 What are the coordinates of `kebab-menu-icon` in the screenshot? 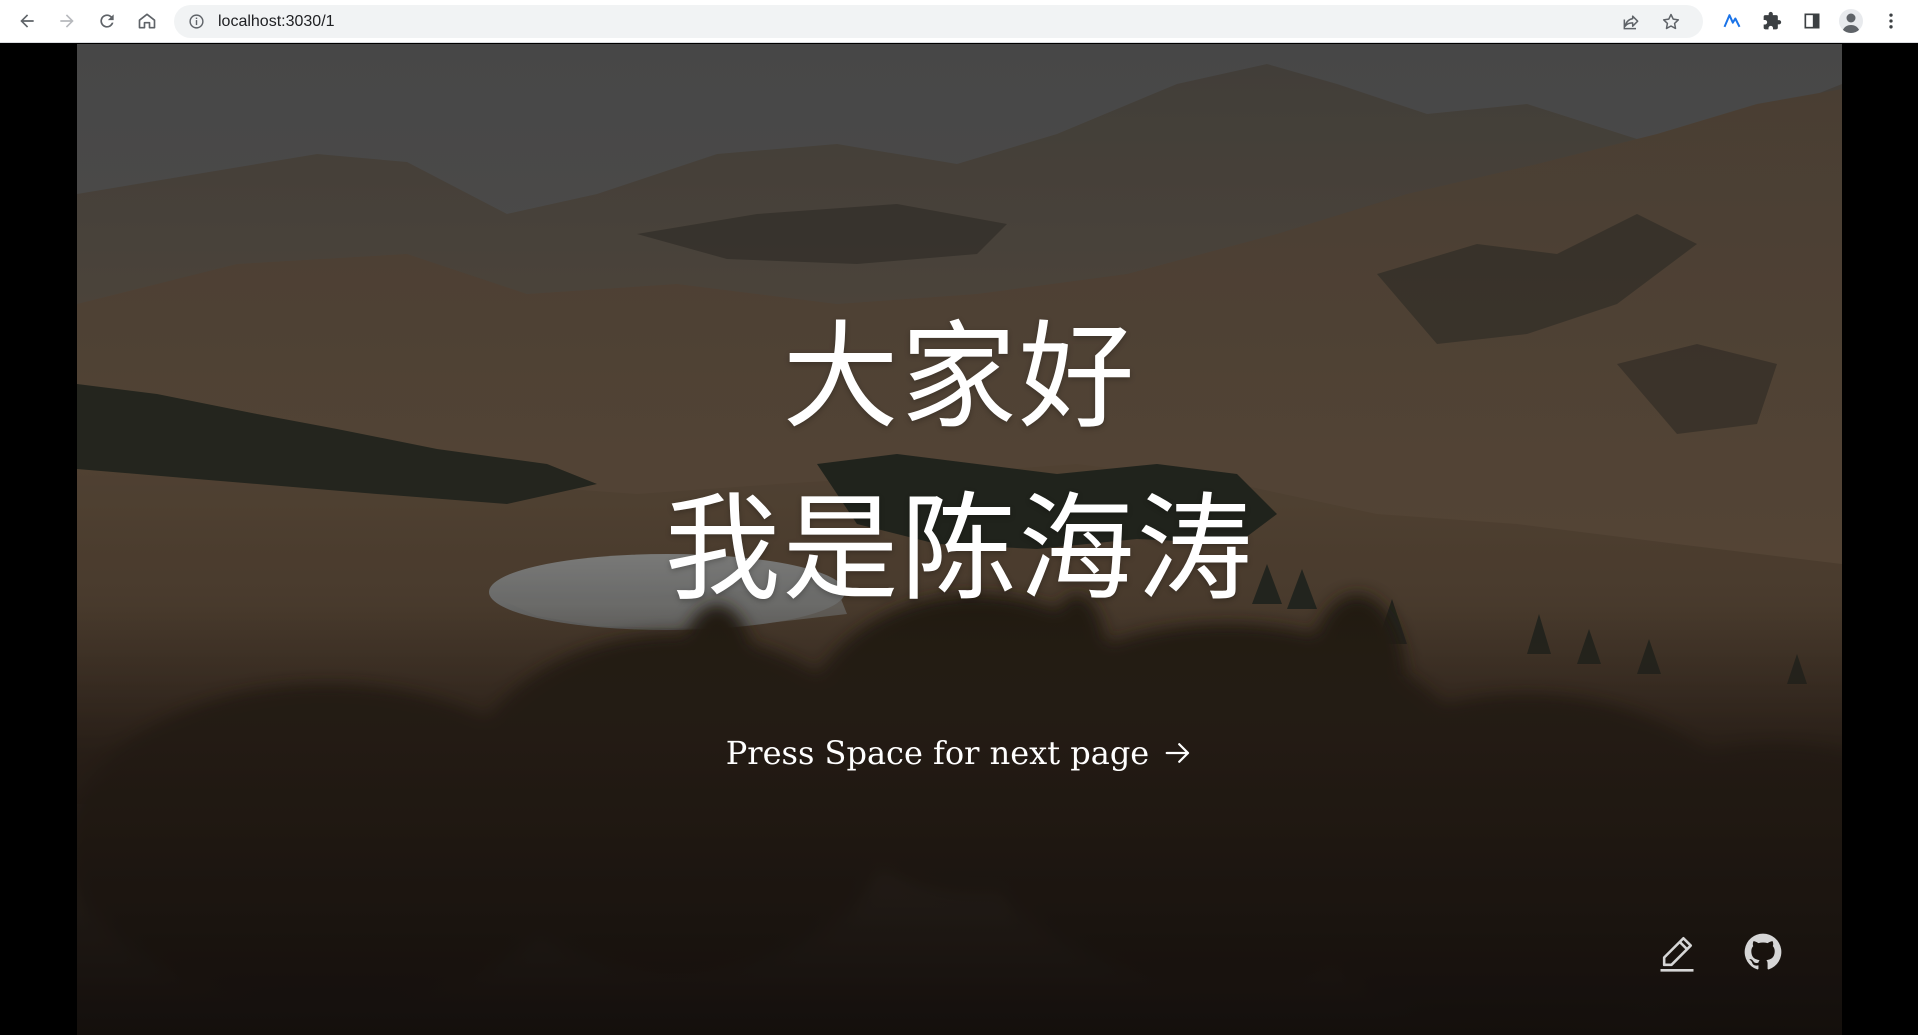 It's located at (1891, 21).